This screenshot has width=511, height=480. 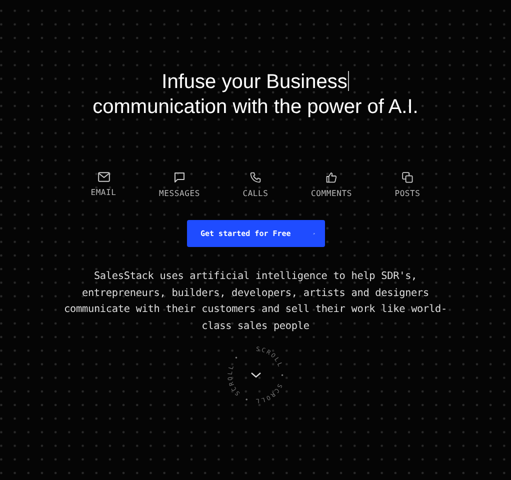 What do you see at coordinates (255, 107) in the screenshot?
I see `headline-line: communication with the power of A.I.` at bounding box center [255, 107].